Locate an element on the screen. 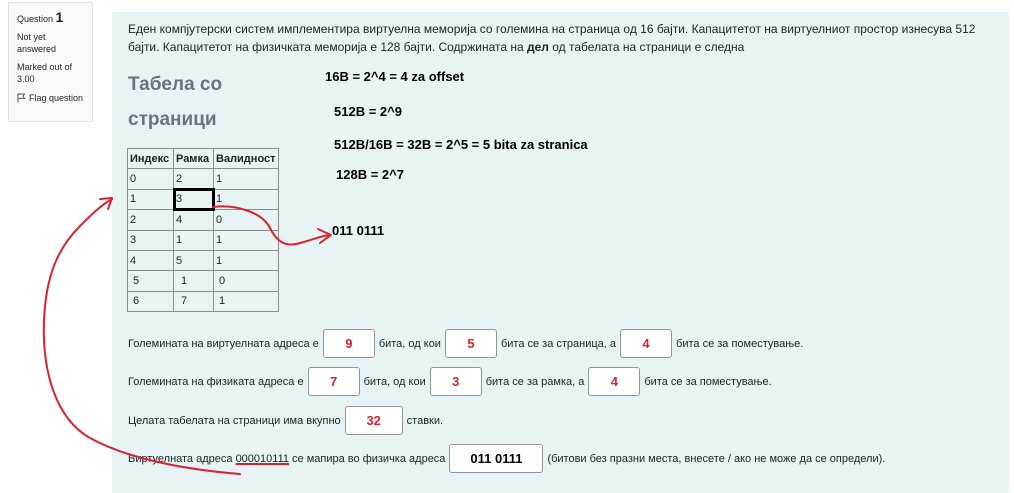  table-row: 671 is located at coordinates (203, 301).